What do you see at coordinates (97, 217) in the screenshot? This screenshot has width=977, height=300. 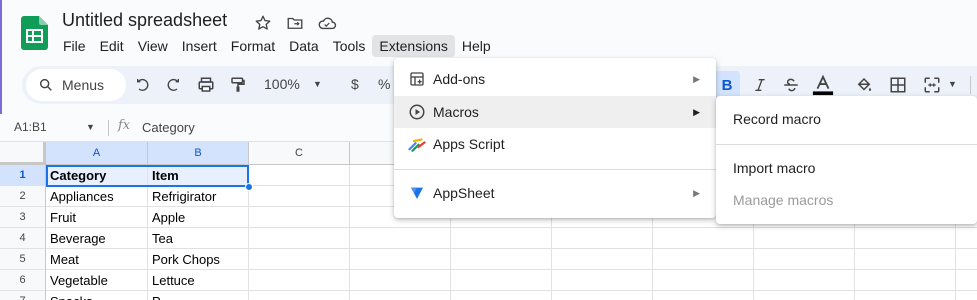 I see `cell-a3: Fruit` at bounding box center [97, 217].